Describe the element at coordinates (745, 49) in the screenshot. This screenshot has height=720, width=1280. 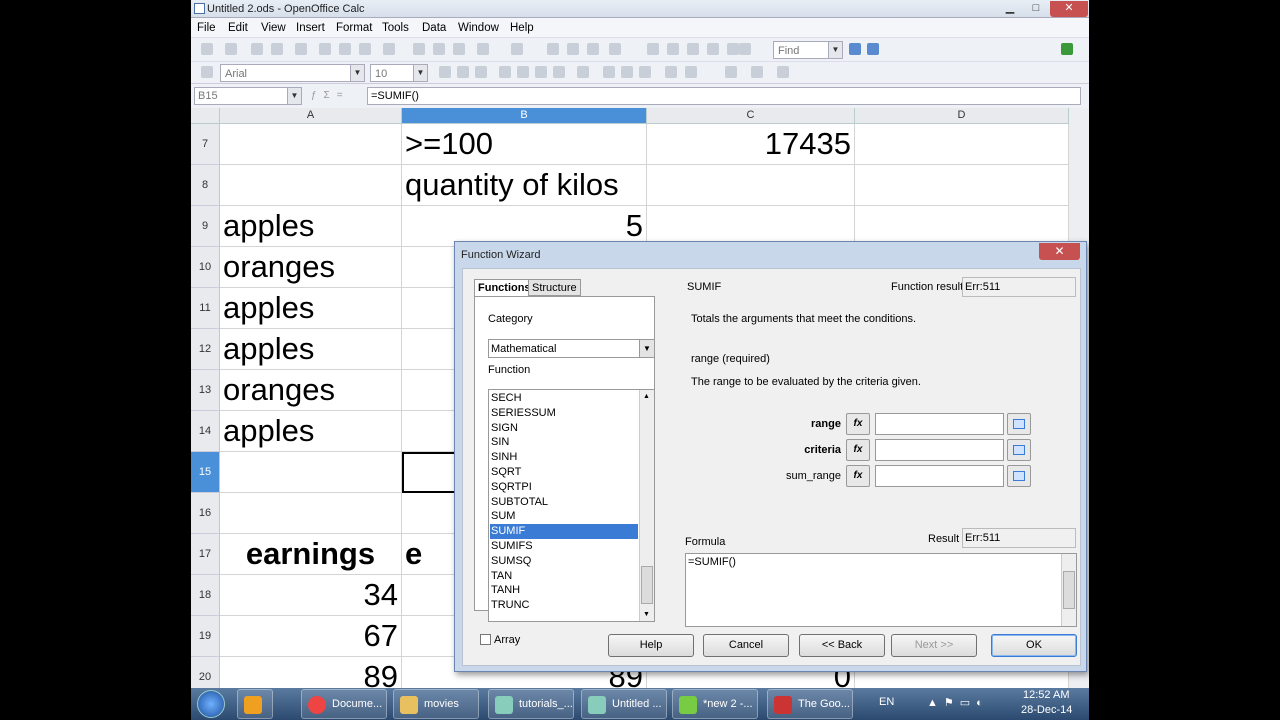
I see `help-icon` at that location.